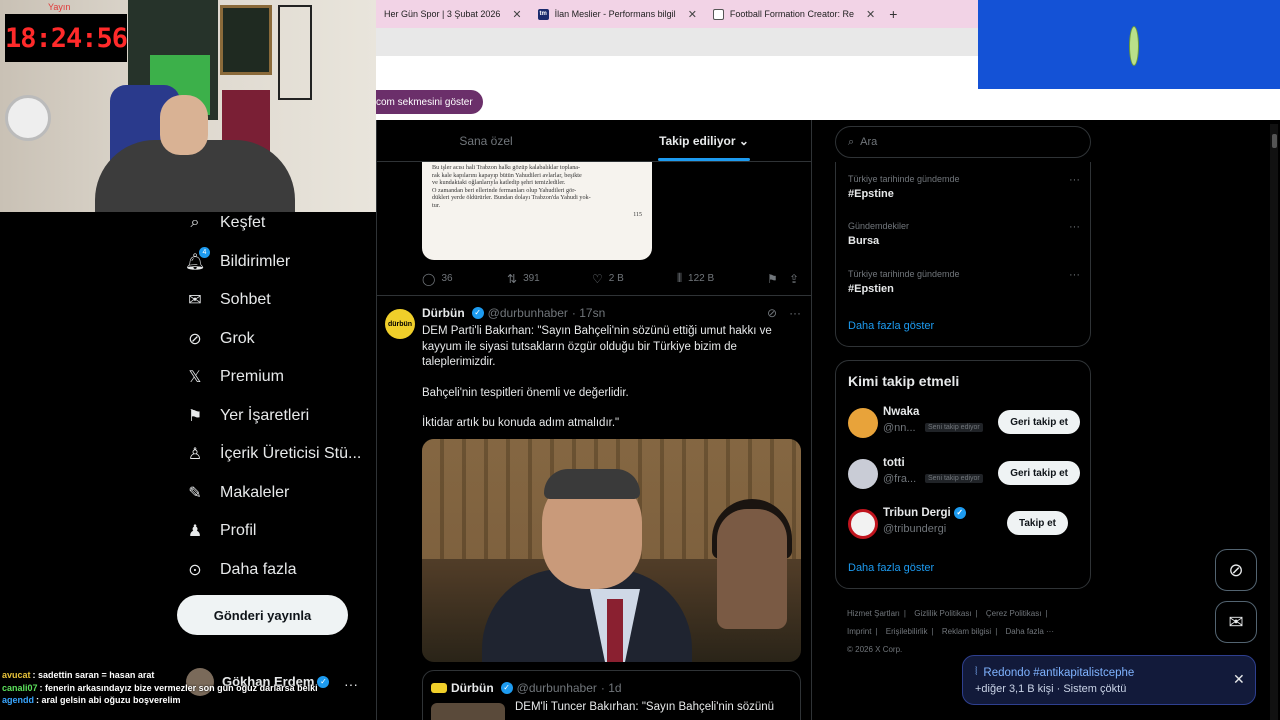 The width and height of the screenshot is (1280, 720). What do you see at coordinates (1236, 570) in the screenshot?
I see `grok-floating-button: ⊘` at bounding box center [1236, 570].